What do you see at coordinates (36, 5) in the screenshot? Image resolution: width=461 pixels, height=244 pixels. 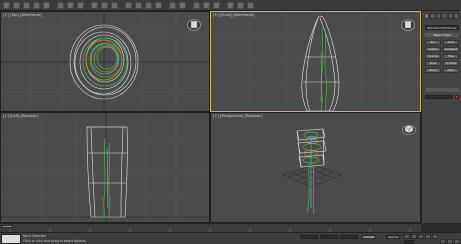 I see `unlink-icon` at bounding box center [36, 5].